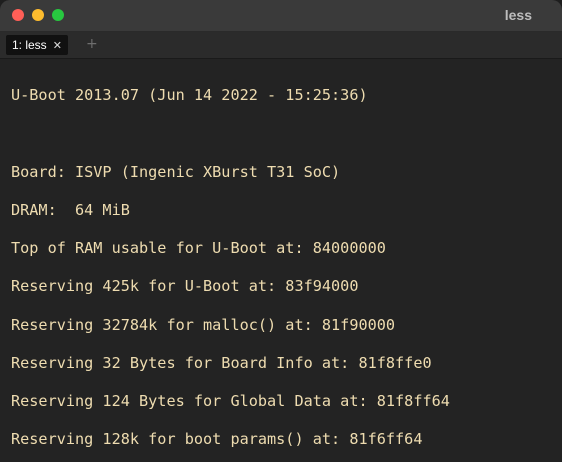 The image size is (562, 462). Describe the element at coordinates (189, 95) in the screenshot. I see `terminal-line: U-Boot 2013.07 (Jun 14 2022 - 15:25:36)` at that location.